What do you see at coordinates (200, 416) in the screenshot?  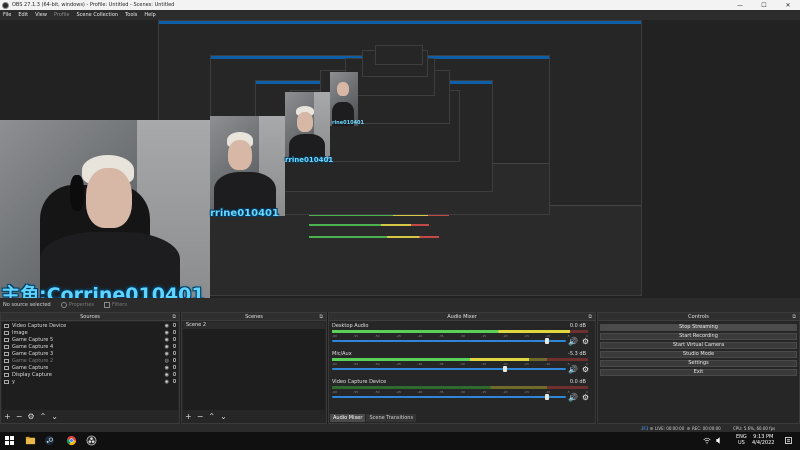 I see `remove-scene-button: −` at bounding box center [200, 416].